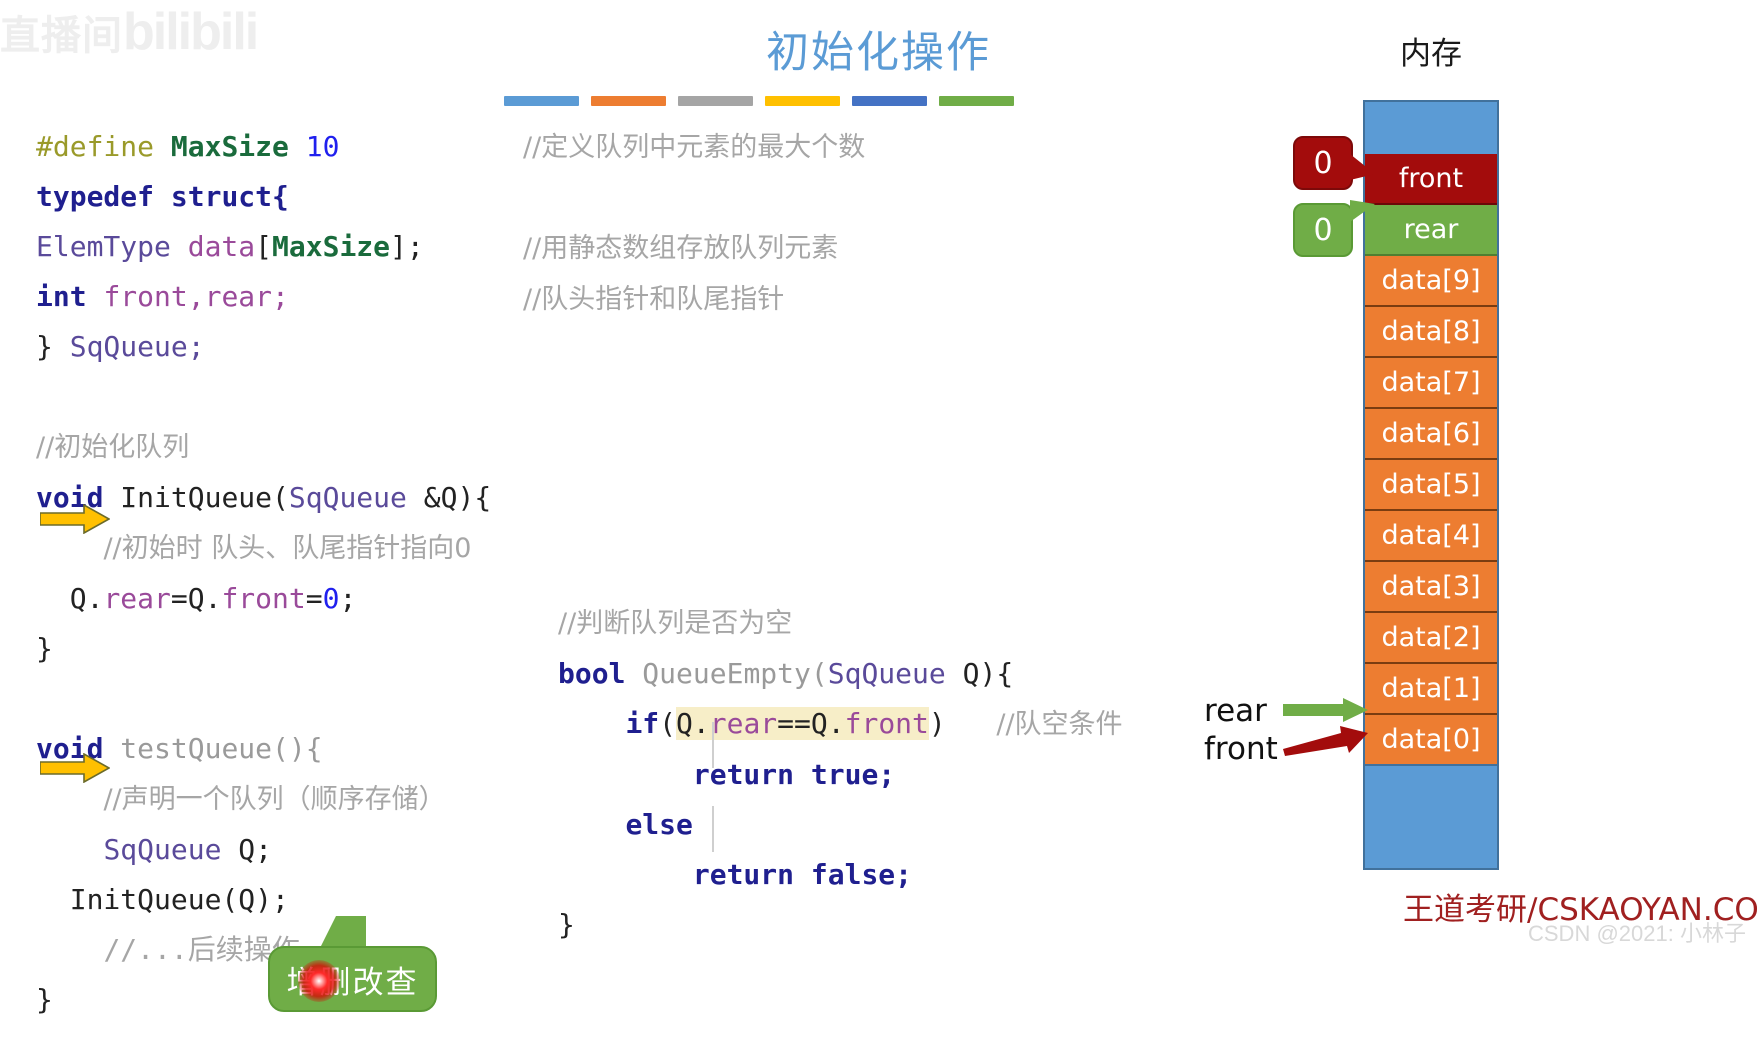  Describe the element at coordinates (1431, 536) in the screenshot. I see `memory-cell-data-4: data[4]` at that location.